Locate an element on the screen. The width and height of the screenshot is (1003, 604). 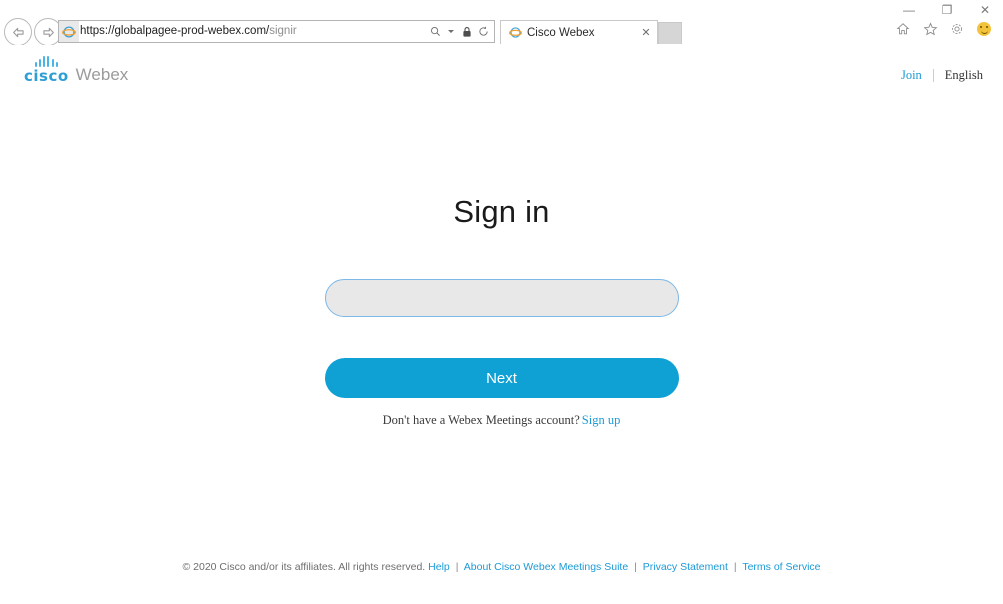
minimize-button: — is located at coordinates (909, 10).